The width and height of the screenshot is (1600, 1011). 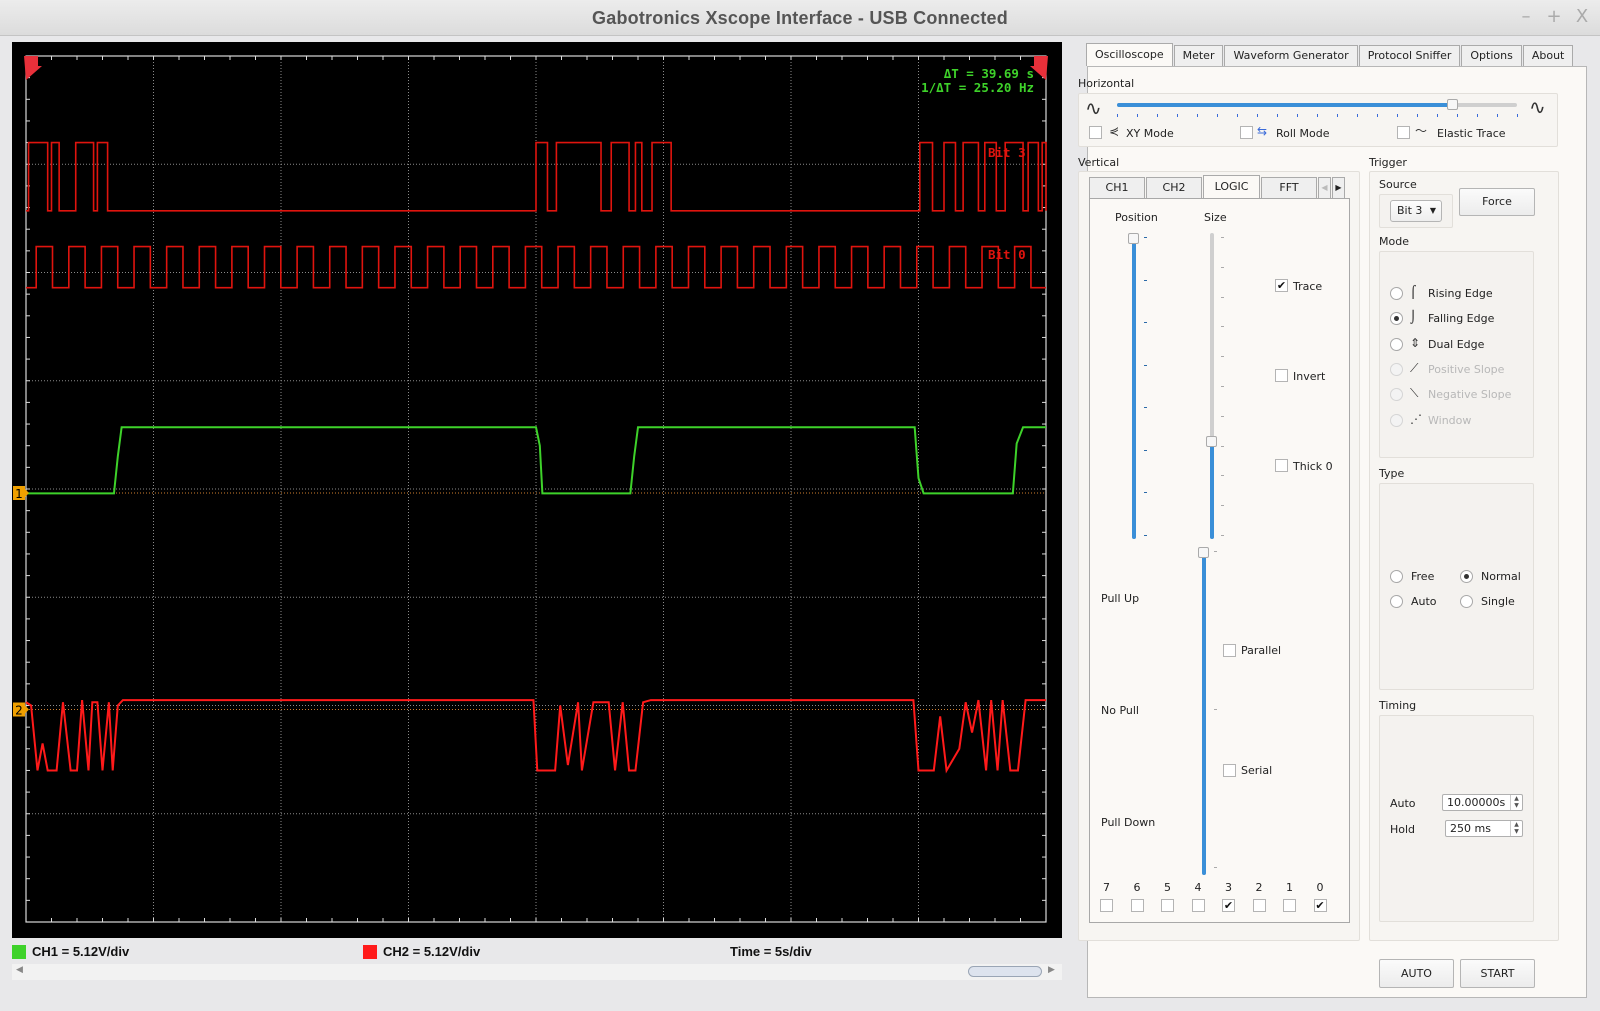 I want to click on roll-mode-checkbox, so click(x=1246, y=132).